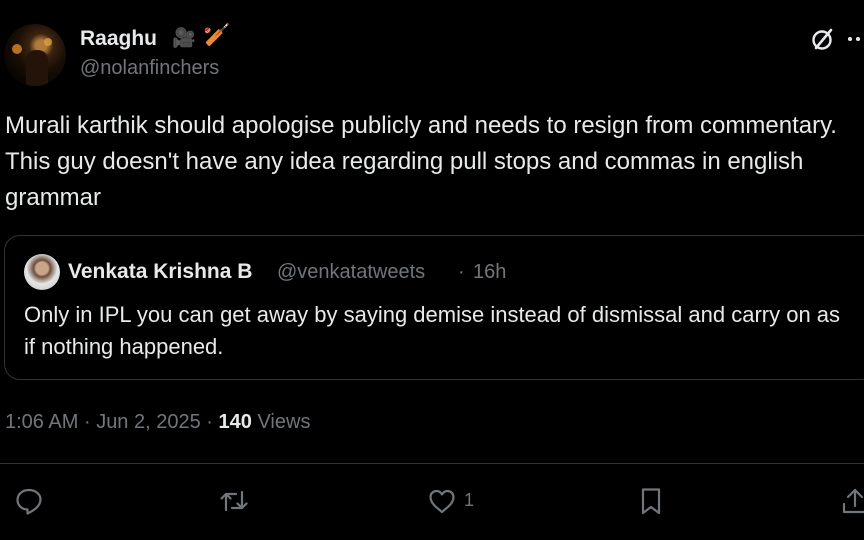 This screenshot has width=864, height=540. I want to click on reply-icon, so click(29, 501).